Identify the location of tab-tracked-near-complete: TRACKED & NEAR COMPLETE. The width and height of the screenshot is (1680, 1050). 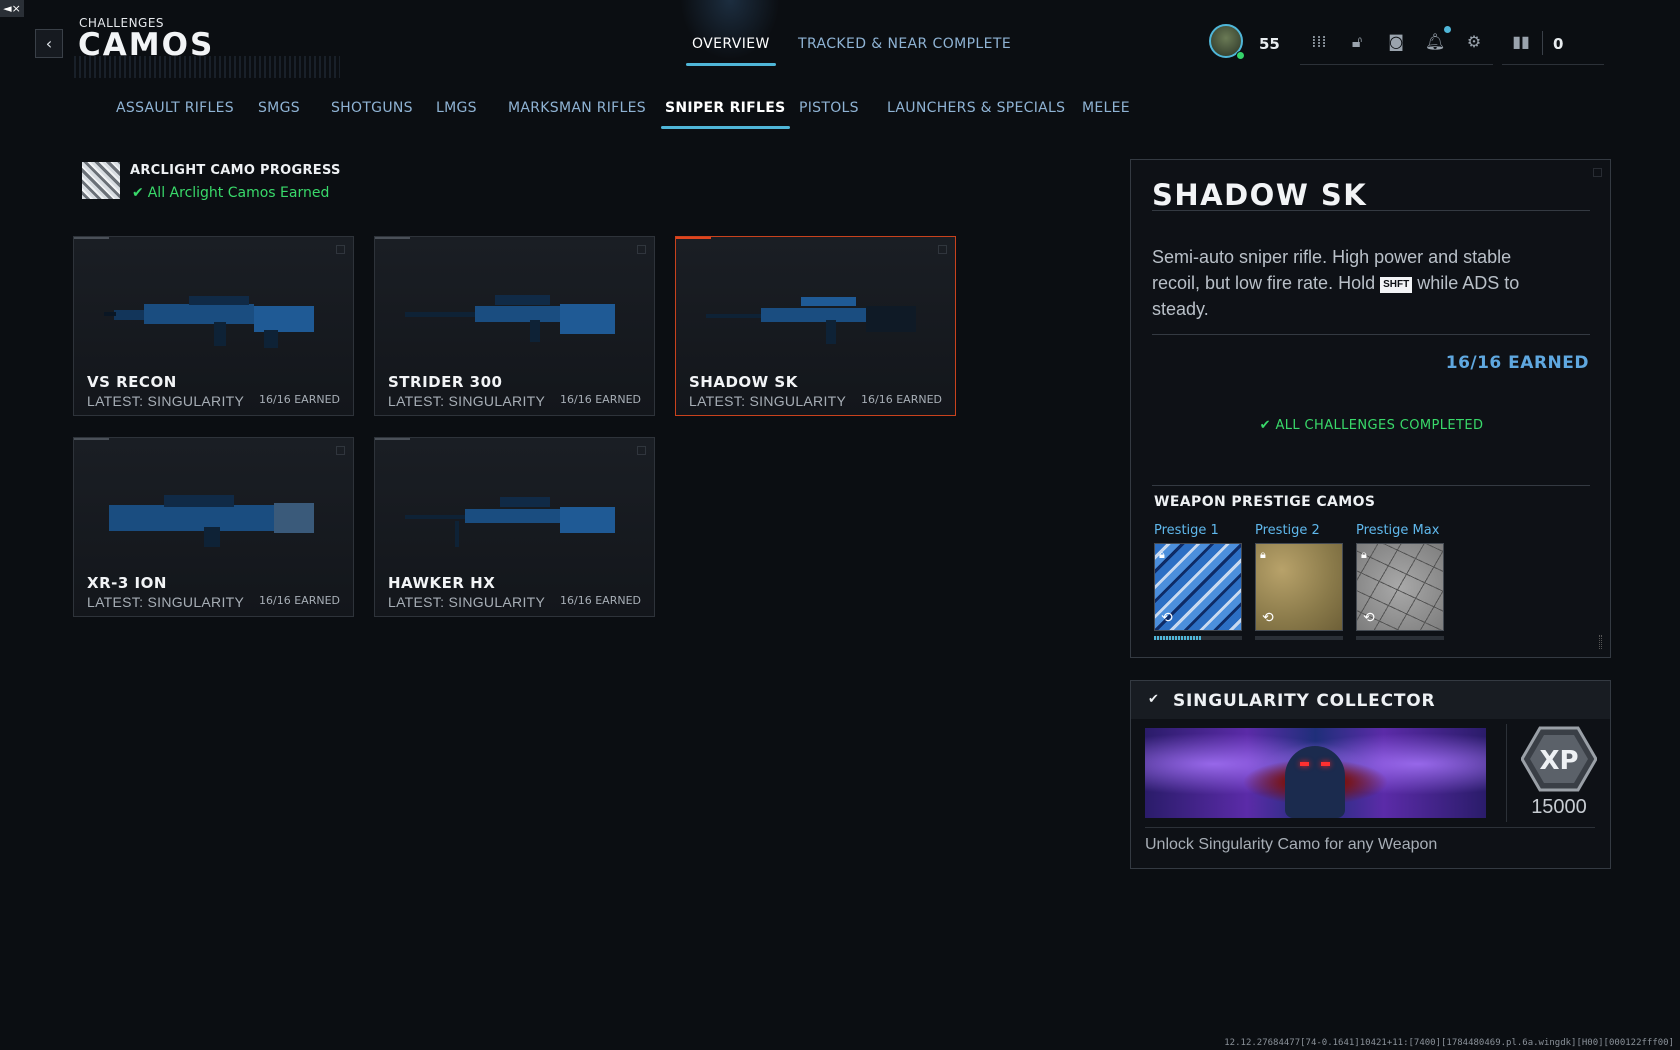
(904, 44).